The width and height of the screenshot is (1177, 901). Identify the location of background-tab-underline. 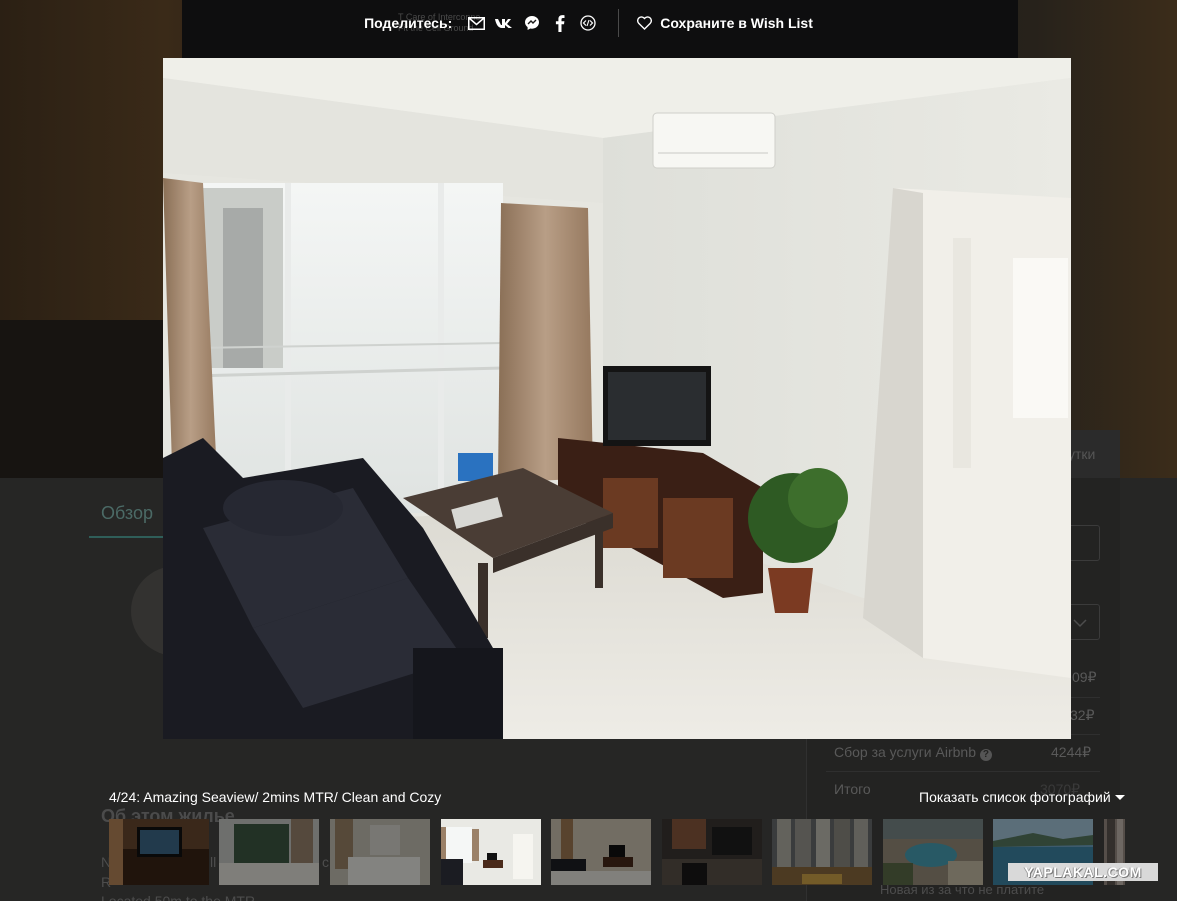
(126, 537).